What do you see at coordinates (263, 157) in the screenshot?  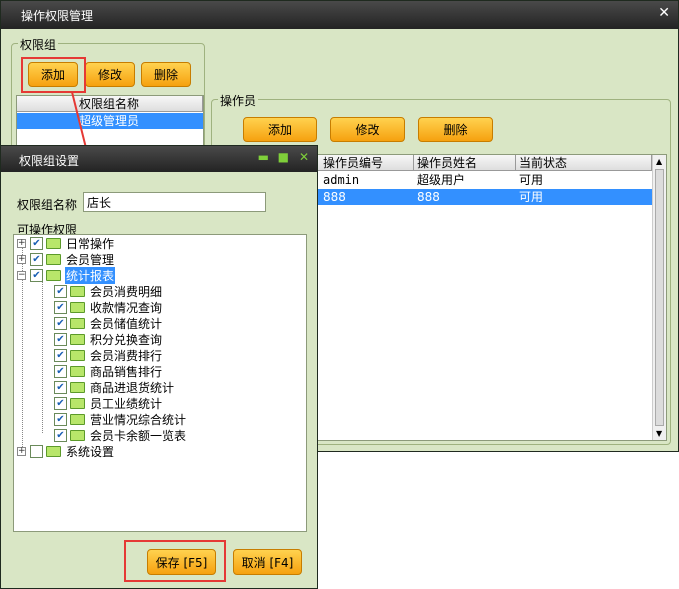 I see `minimize-icon: ▬` at bounding box center [263, 157].